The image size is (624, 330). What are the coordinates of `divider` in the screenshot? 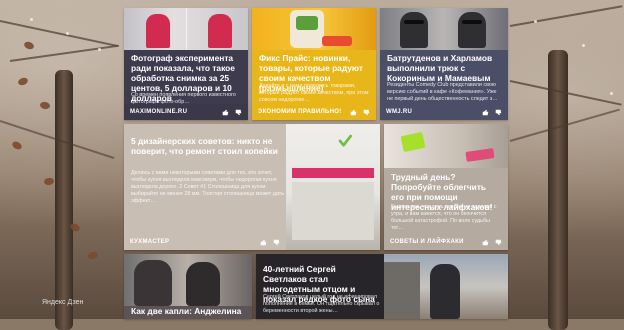 It's located at (186, 29).